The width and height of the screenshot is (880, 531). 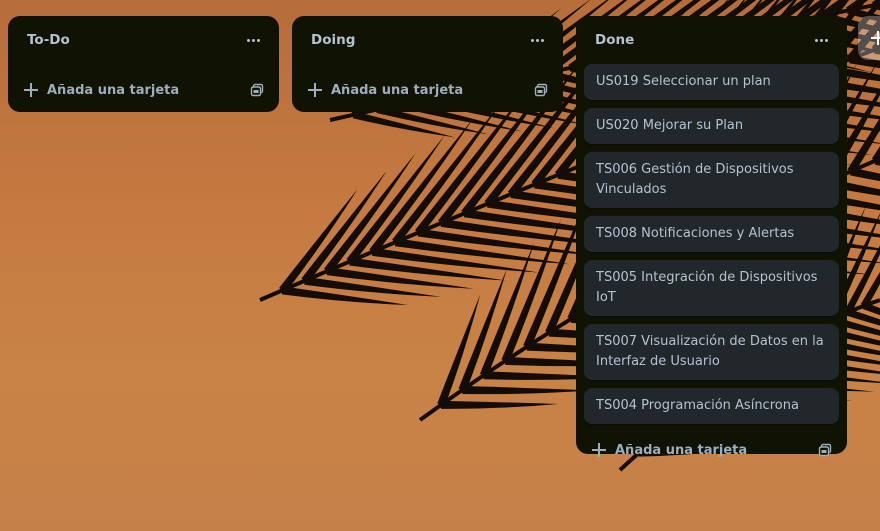 What do you see at coordinates (711, 234) in the screenshot?
I see `card: TS008 Notificaciones y Alertas` at bounding box center [711, 234].